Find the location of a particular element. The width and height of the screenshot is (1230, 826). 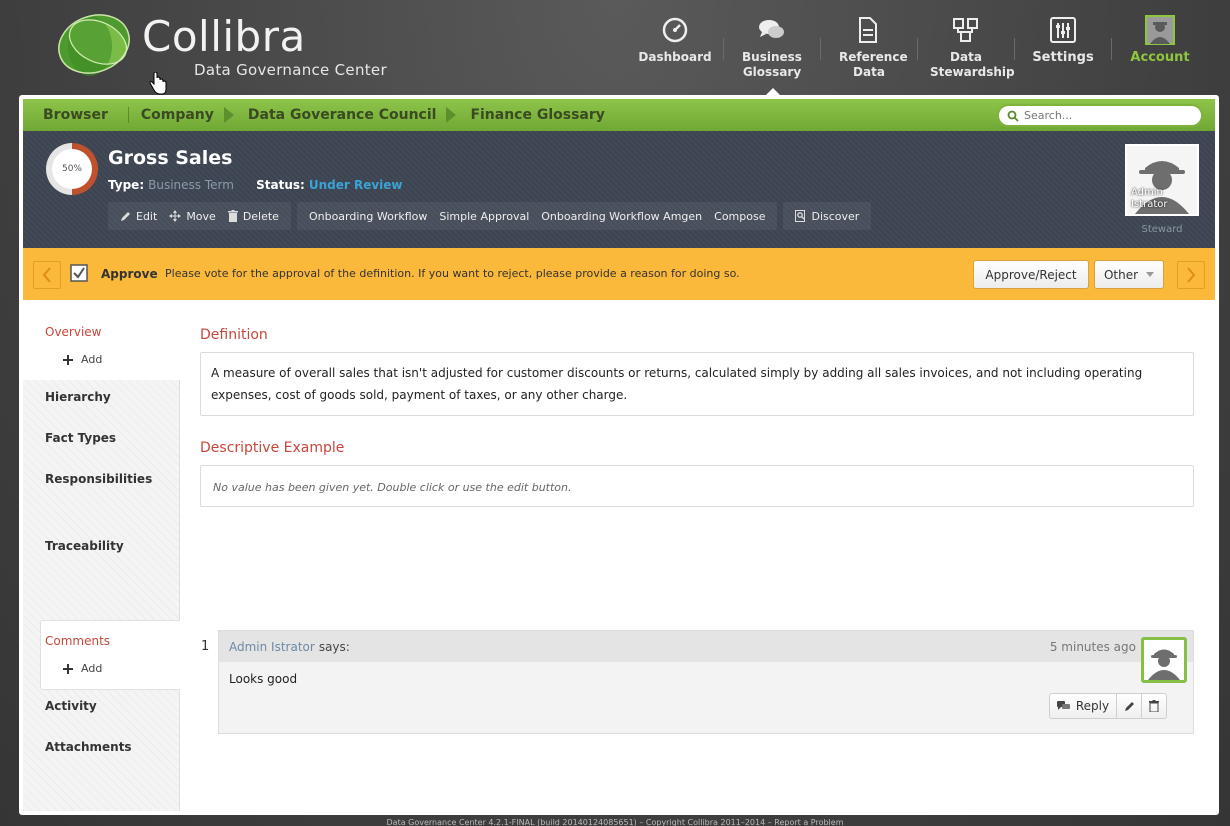

other-label: Other is located at coordinates (1121, 274).